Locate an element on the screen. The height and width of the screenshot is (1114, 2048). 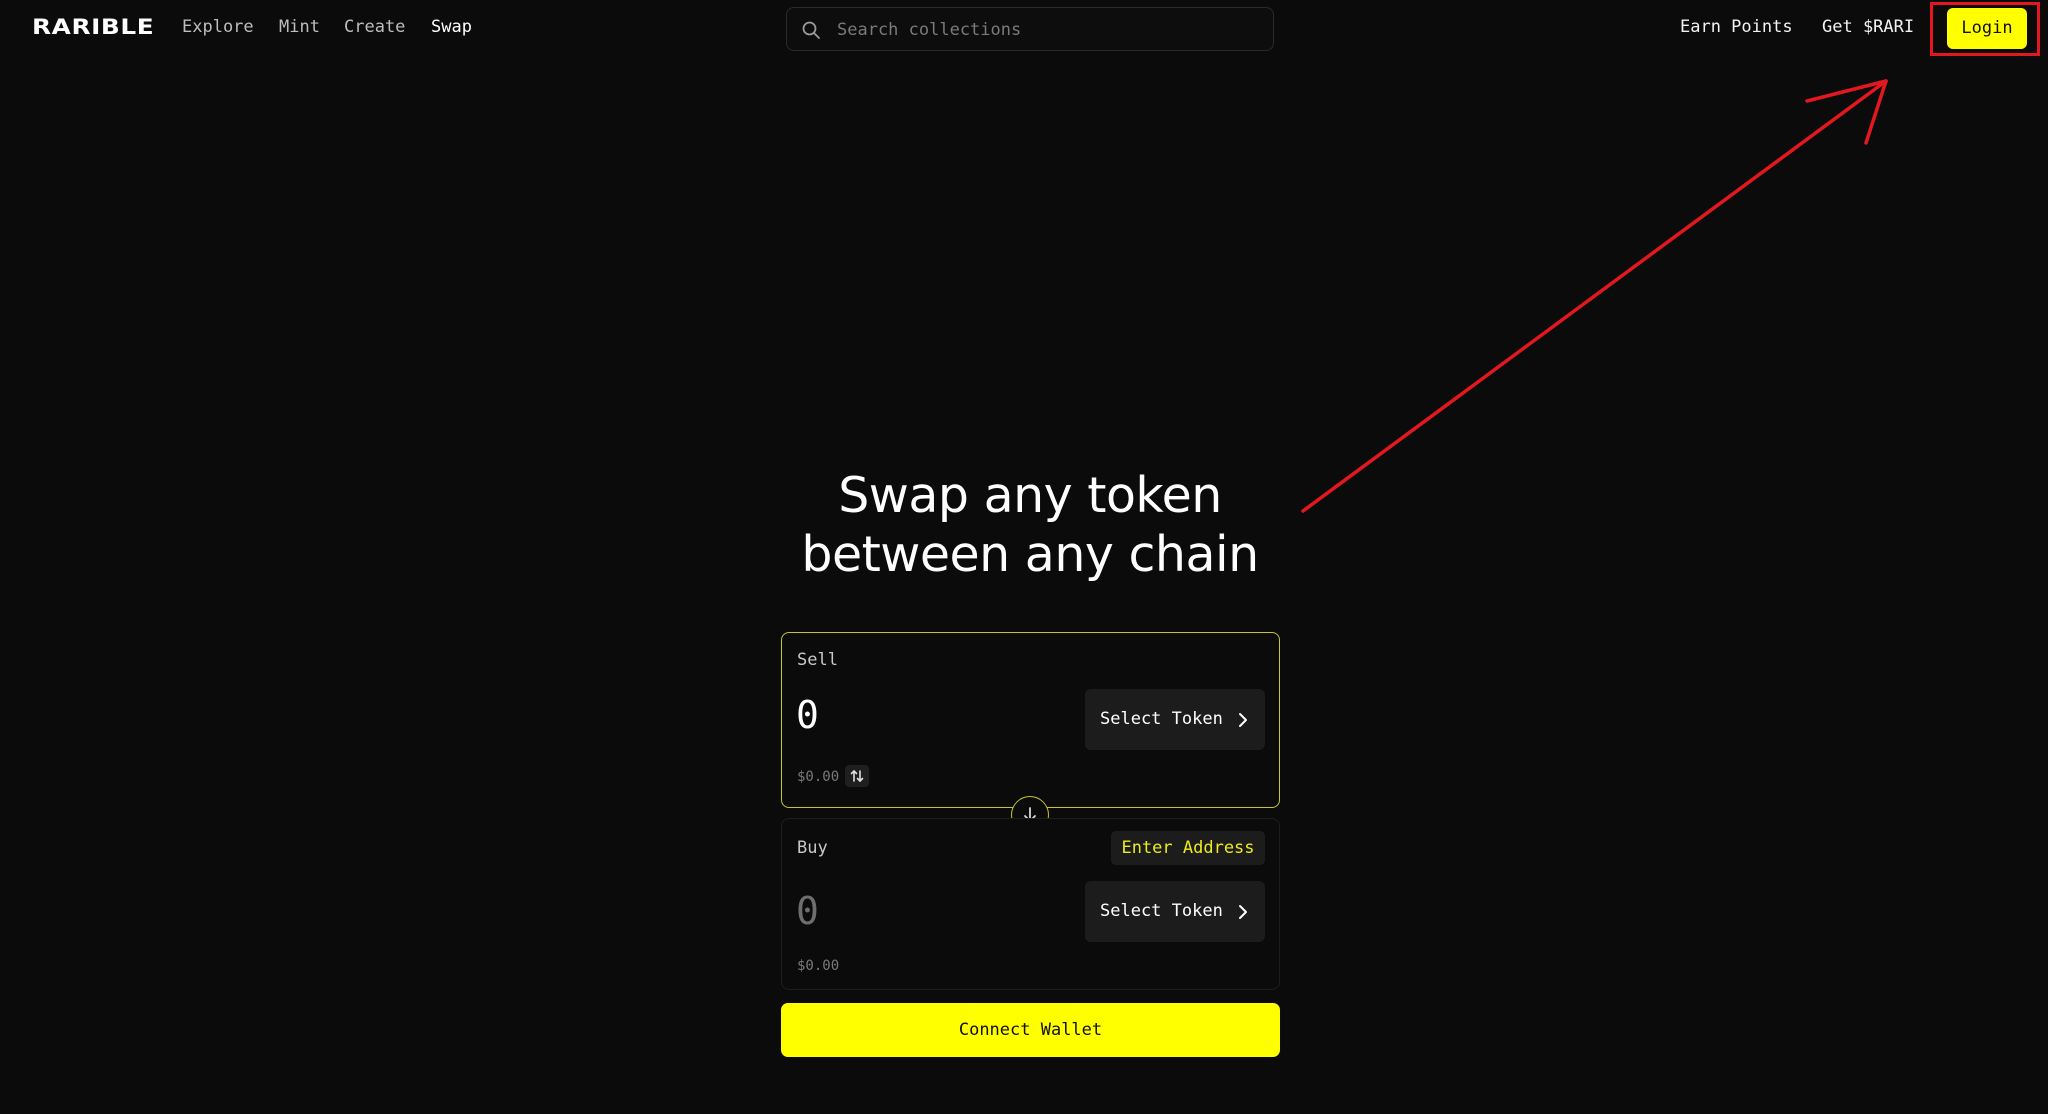
sell-amount-input: 0 is located at coordinates (807, 715).